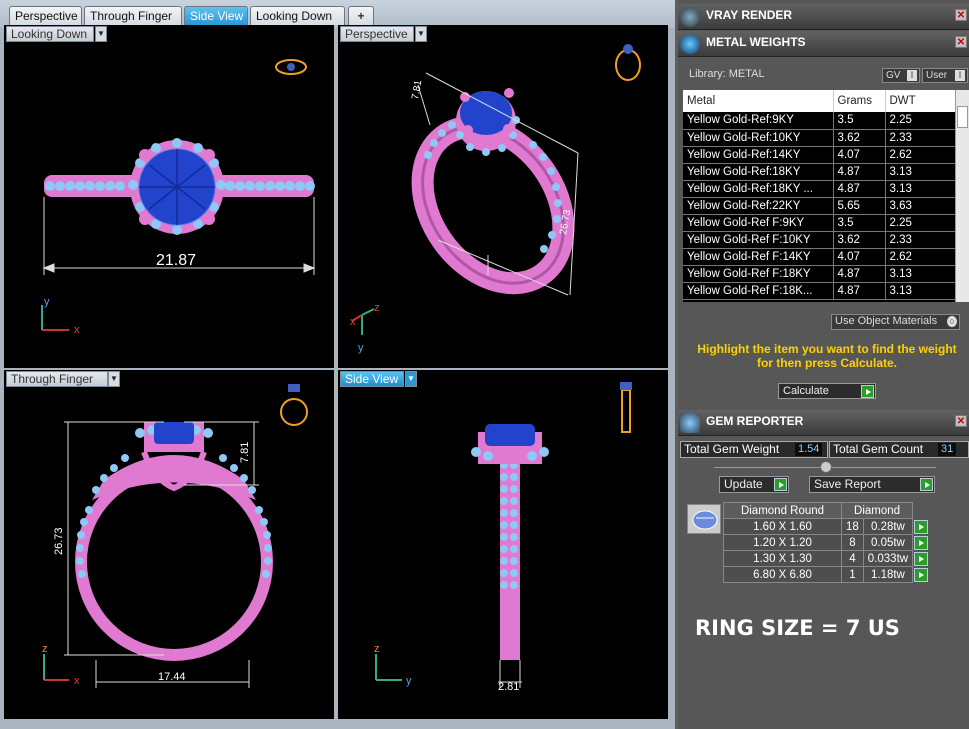 The width and height of the screenshot is (969, 729). Describe the element at coordinates (47, 302) in the screenshot. I see `svg-text: y` at that location.